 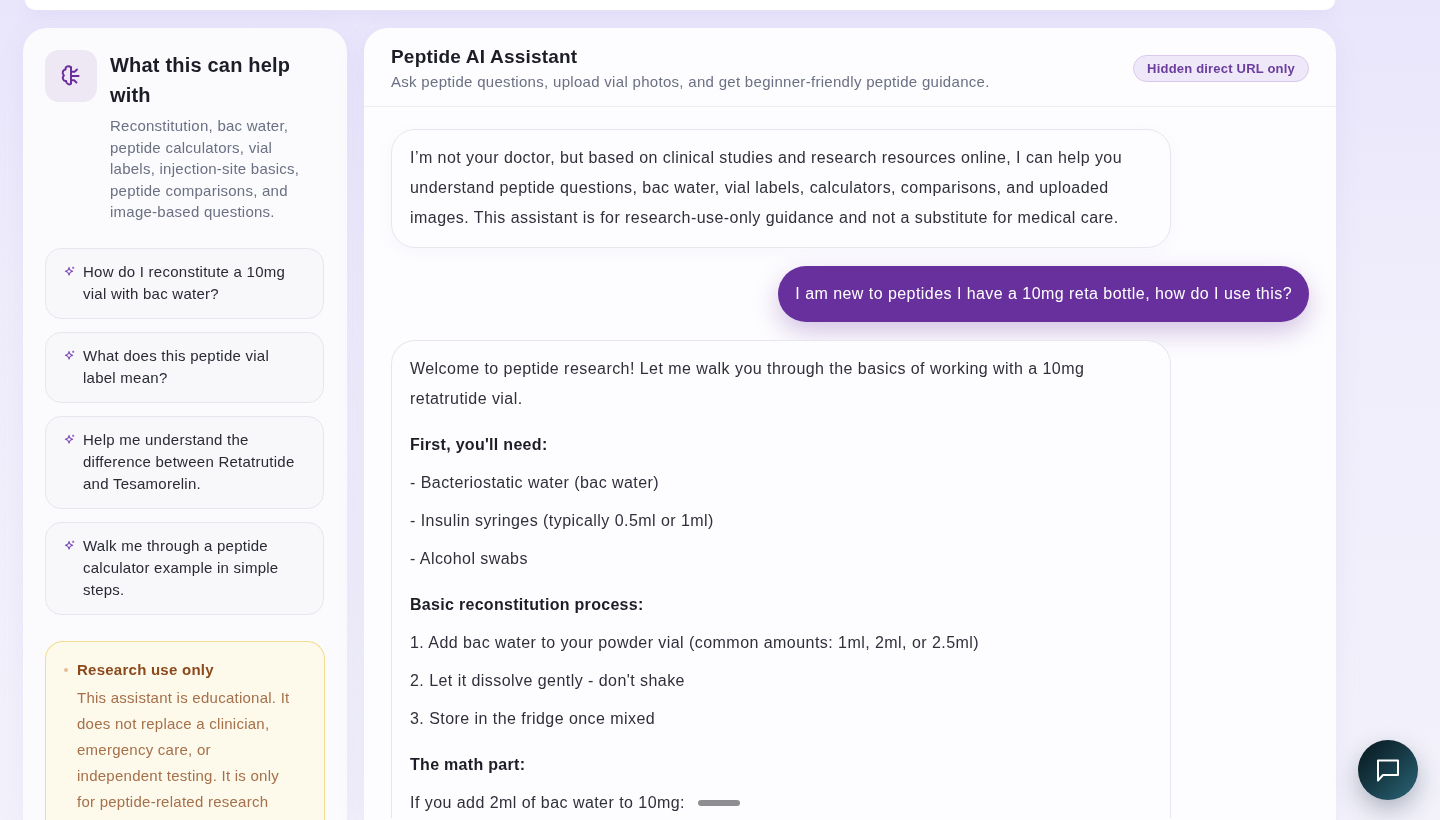 What do you see at coordinates (184, 367) in the screenshot?
I see `suggestion-button: What does this peptide vial label mean?` at bounding box center [184, 367].